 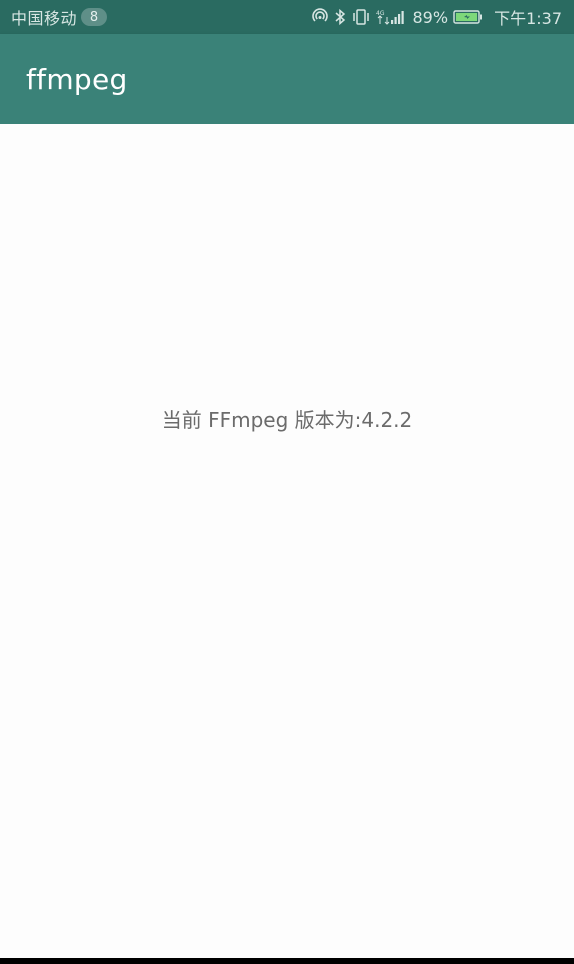 What do you see at coordinates (430, 17) in the screenshot?
I see `battery-percent: 89%` at bounding box center [430, 17].